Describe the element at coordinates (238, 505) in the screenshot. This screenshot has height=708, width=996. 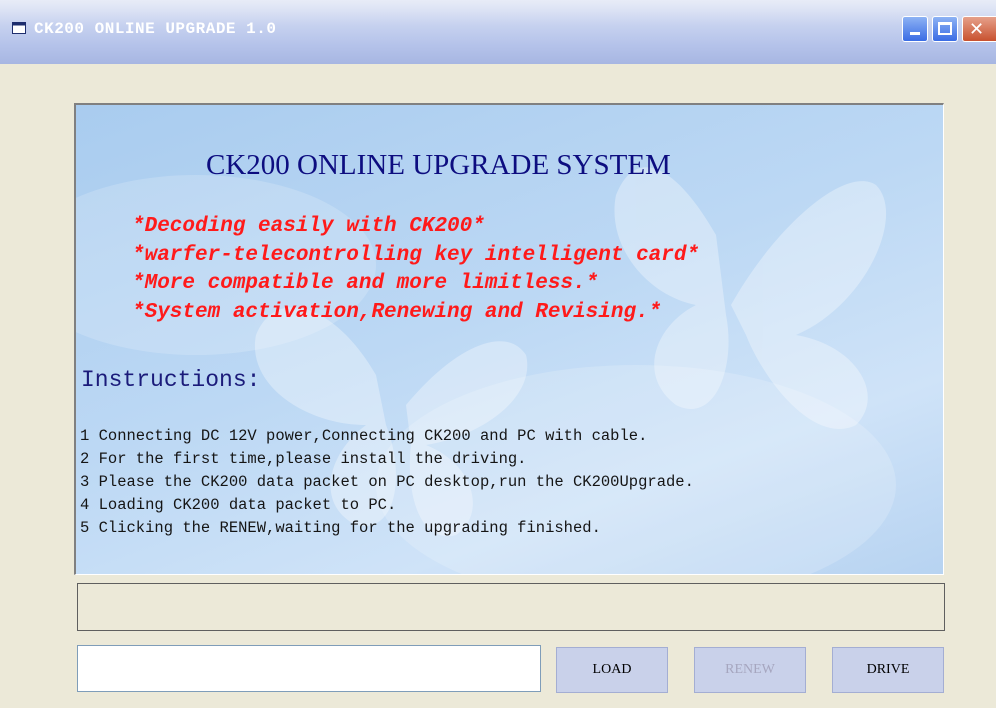
I see `instruction-line: 4 Loading CK200 data packet to PC.` at that location.